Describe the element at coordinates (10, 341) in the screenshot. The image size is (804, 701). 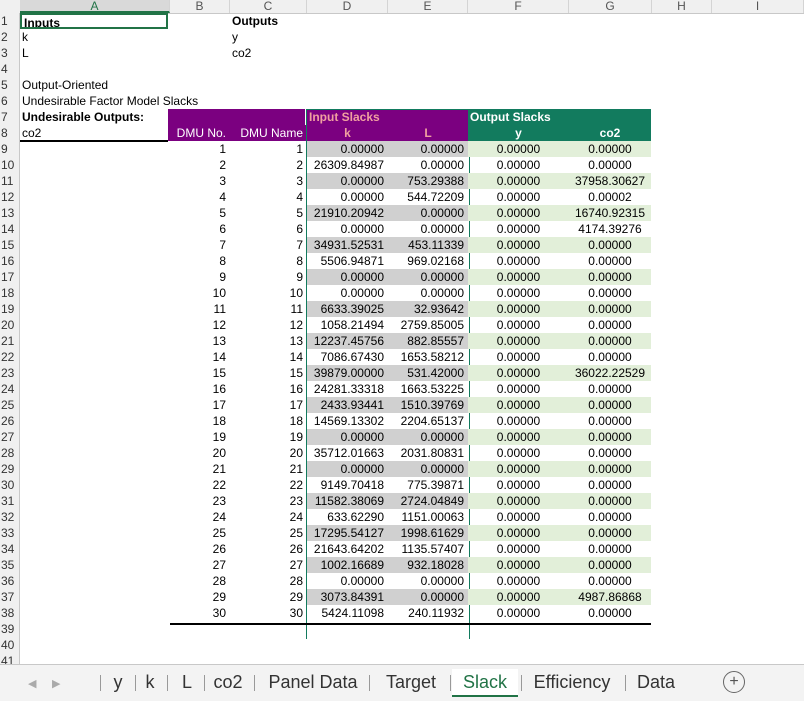
I see `row-header: 21` at that location.